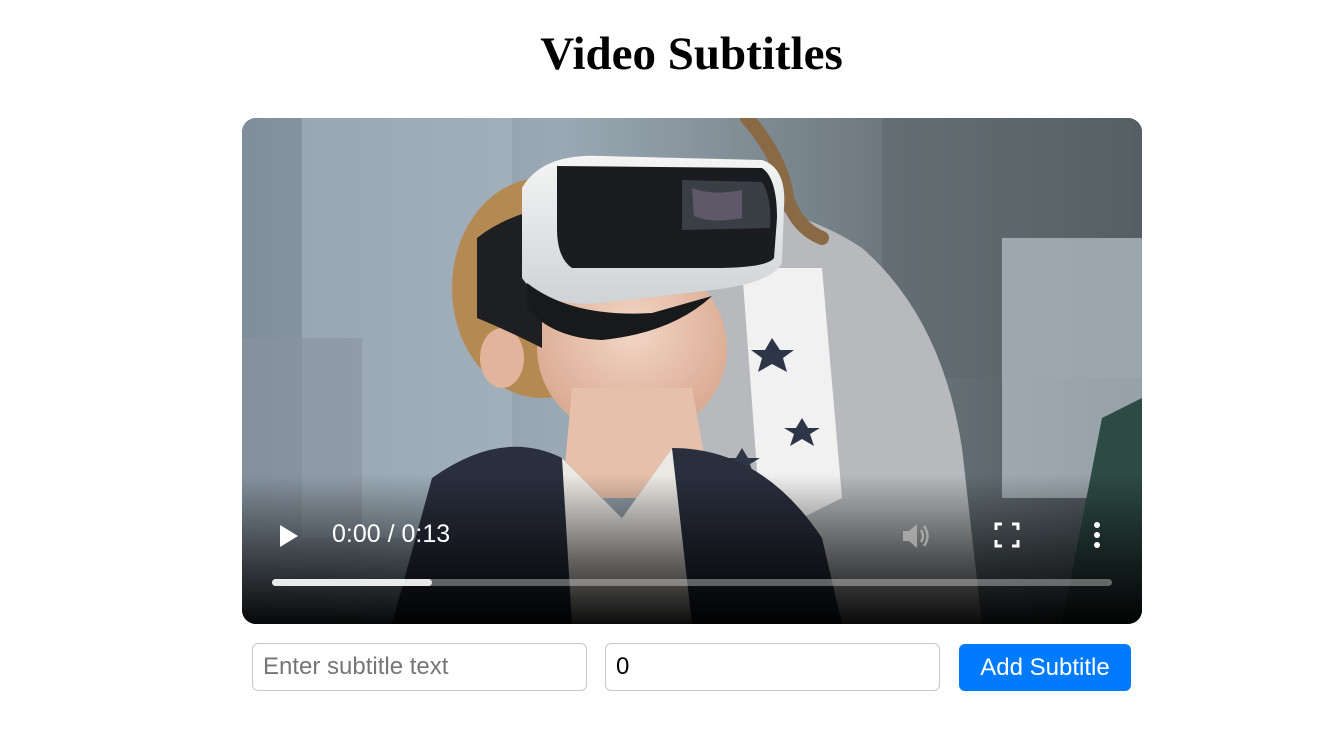 Image resolution: width=1339 pixels, height=753 pixels. Describe the element at coordinates (419, 667) in the screenshot. I see `subtitle-text-input` at that location.